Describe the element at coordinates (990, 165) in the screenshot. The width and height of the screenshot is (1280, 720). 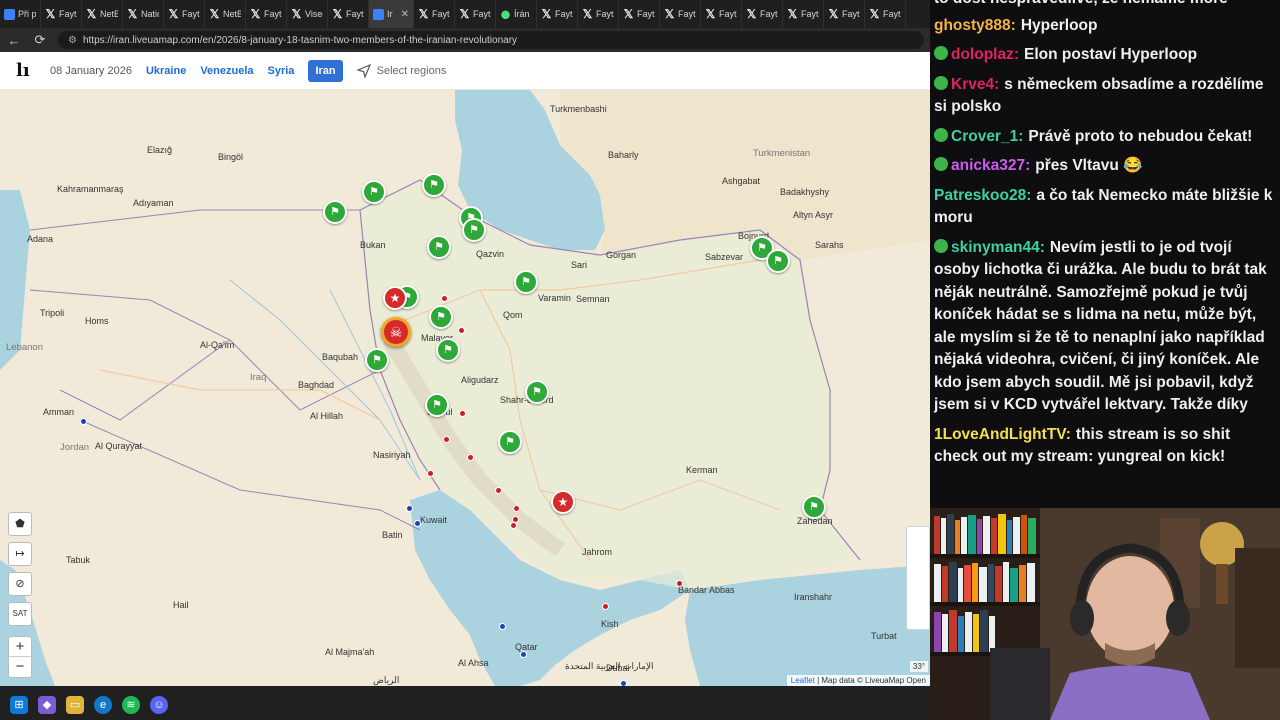
I see `chat-username: anicka327:` at that location.